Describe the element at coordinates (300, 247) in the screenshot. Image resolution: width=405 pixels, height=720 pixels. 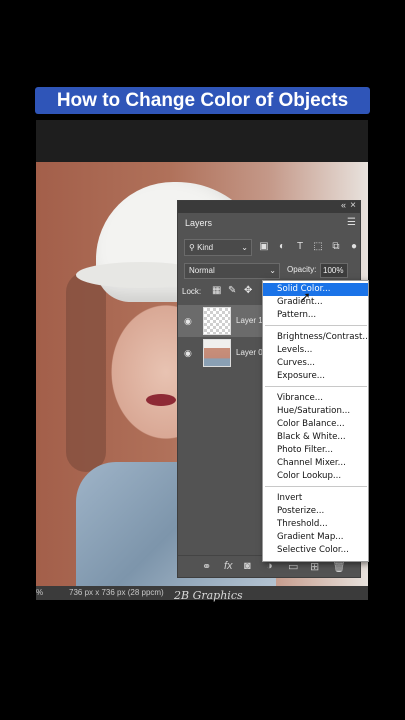
I see `type-filter-icon: T` at that location.